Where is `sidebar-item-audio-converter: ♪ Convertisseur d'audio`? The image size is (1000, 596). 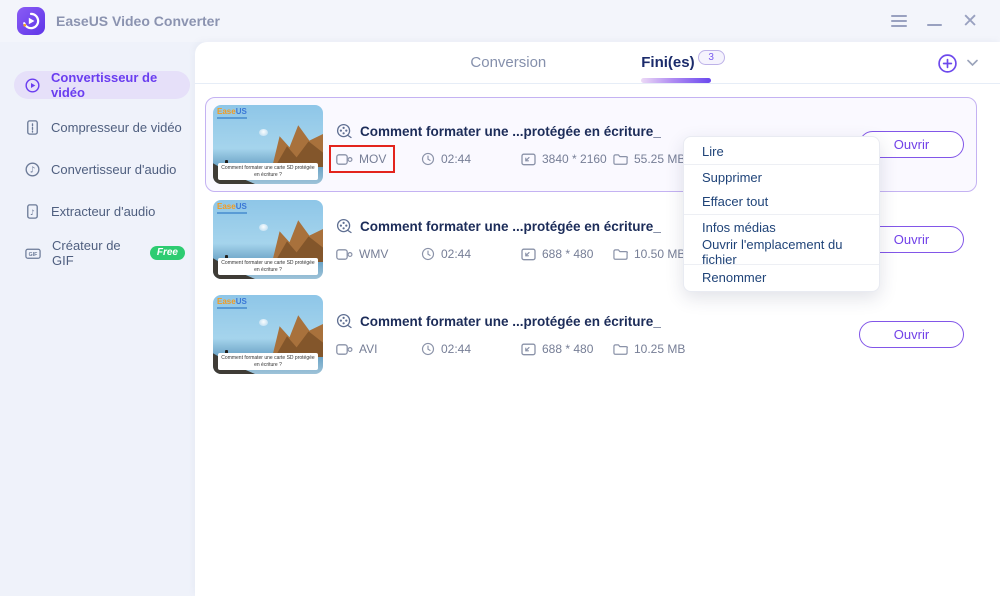
sidebar-item-audio-converter: ♪ Convertisseur d'audio is located at coordinates (104, 169).